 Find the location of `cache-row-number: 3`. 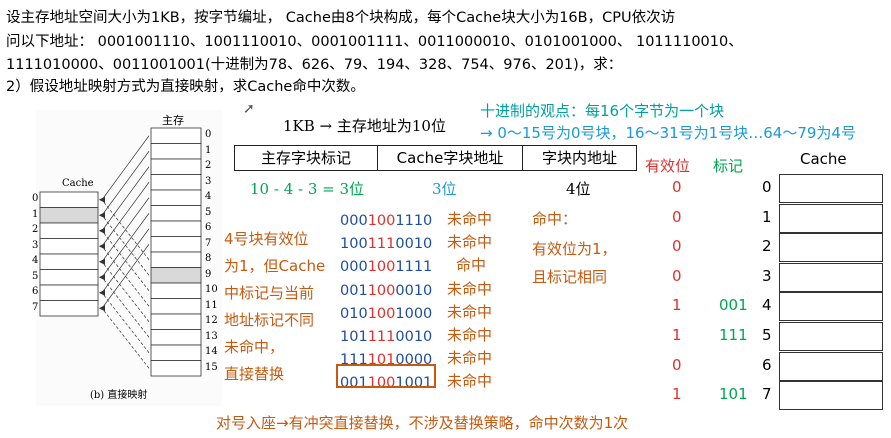

cache-row-number: 3 is located at coordinates (767, 275).